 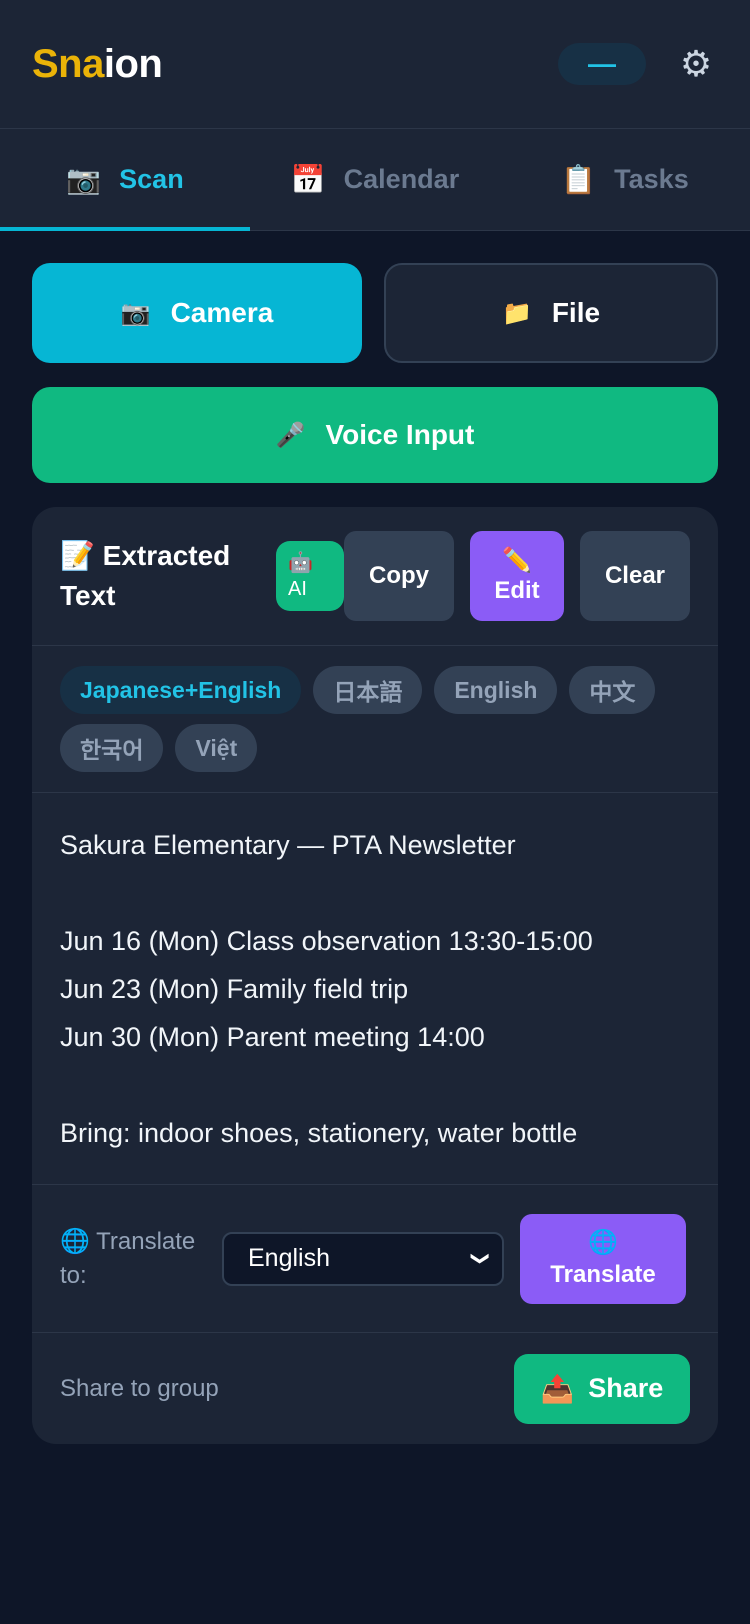 I want to click on tab-label: Scan, so click(x=151, y=179).